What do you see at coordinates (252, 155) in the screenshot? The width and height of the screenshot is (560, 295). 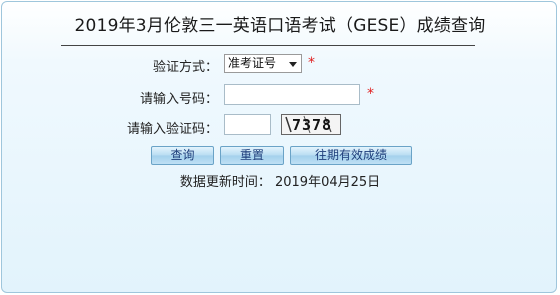 I see `reset-button: 重置` at bounding box center [252, 155].